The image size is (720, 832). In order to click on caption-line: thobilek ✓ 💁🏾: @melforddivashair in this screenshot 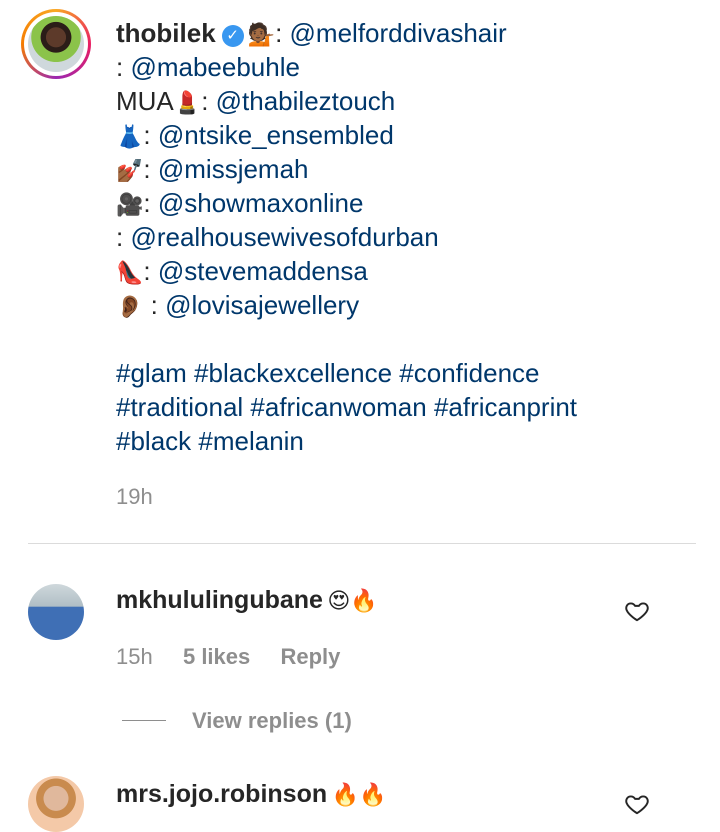, I will do `click(311, 33)`.